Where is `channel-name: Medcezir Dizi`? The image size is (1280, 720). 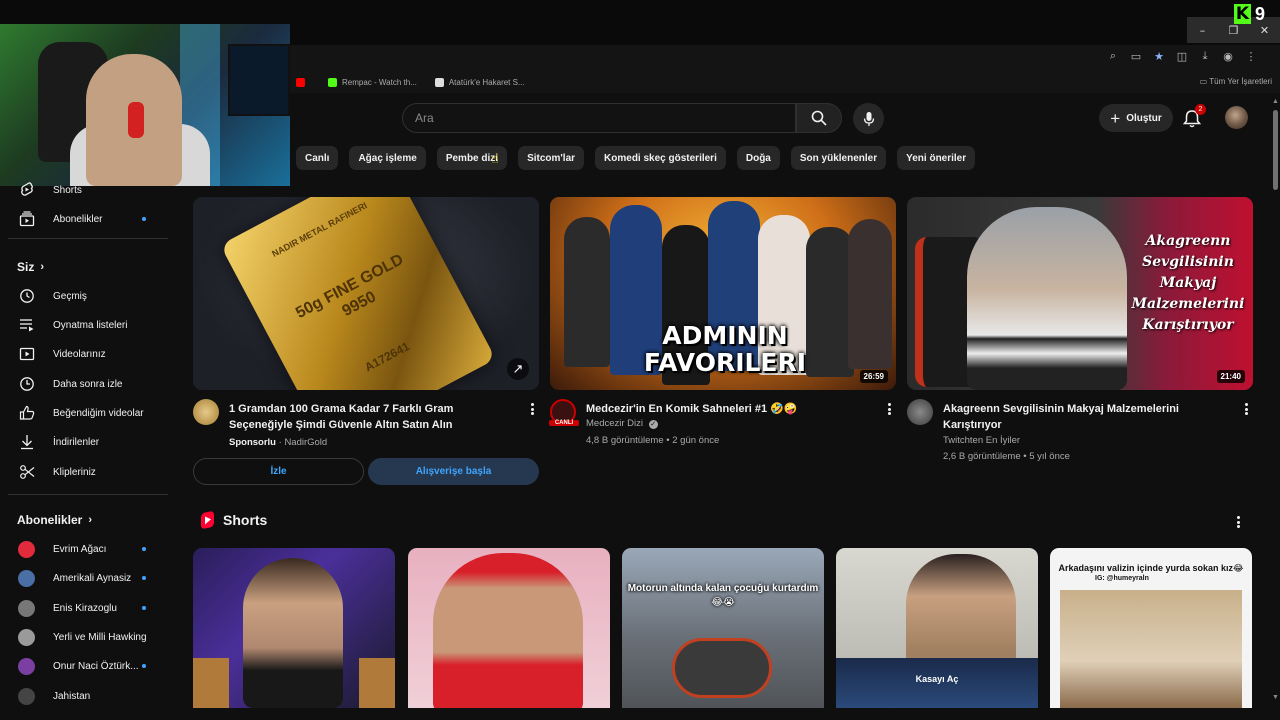
channel-name: Medcezir Dizi is located at coordinates (614, 423).